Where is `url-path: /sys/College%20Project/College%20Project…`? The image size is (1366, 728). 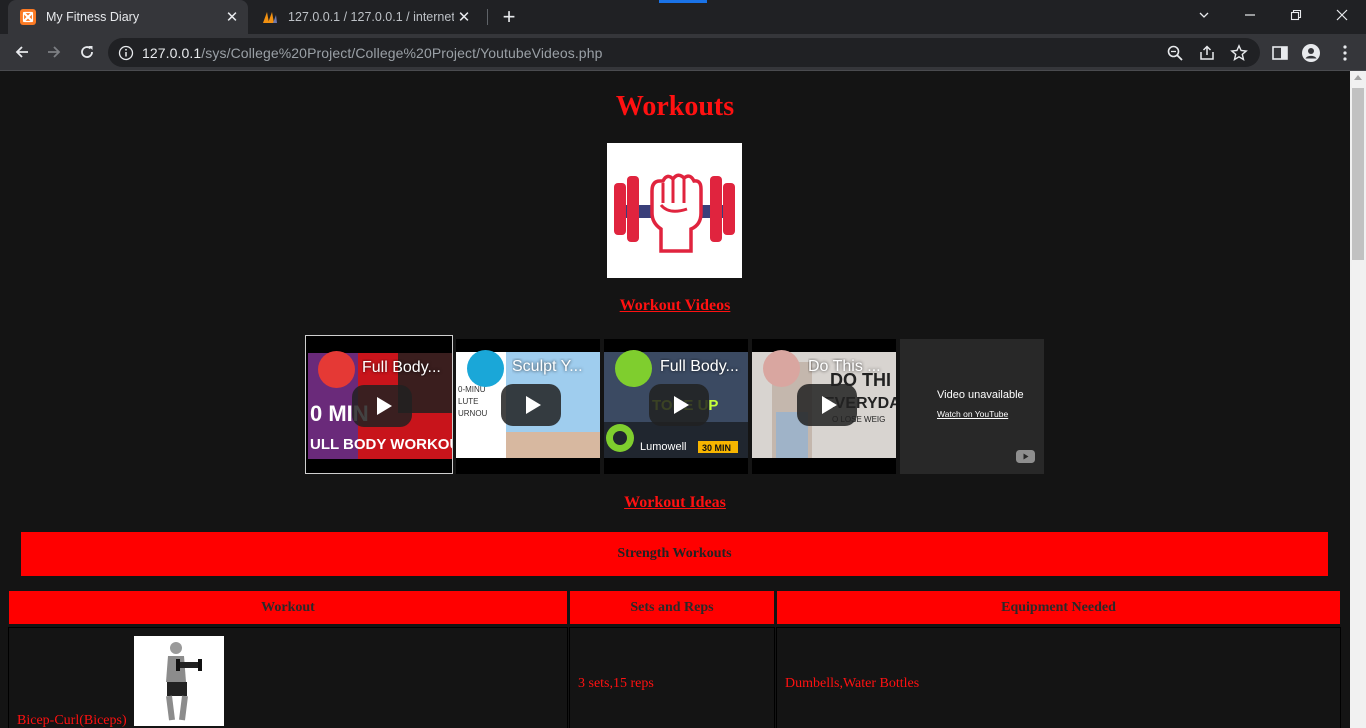
url-path: /sys/College%20Project/College%20Project… is located at coordinates (402, 52).